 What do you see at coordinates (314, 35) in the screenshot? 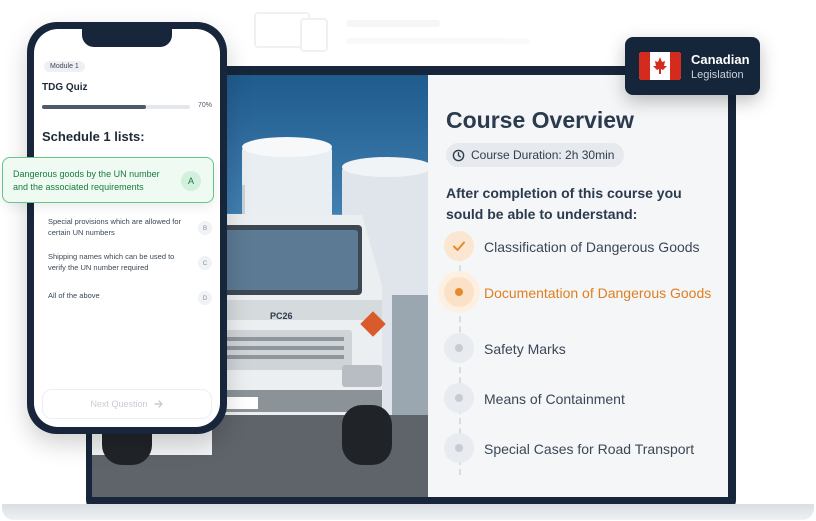
I see `phone-outline-icon` at bounding box center [314, 35].